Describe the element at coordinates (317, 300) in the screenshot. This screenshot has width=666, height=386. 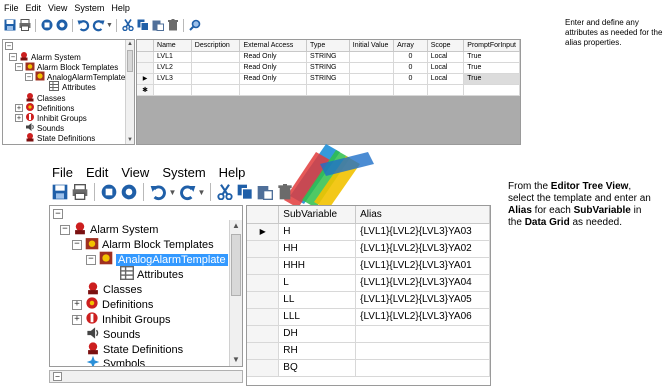
I see `cell-subvariable: LL` at that location.